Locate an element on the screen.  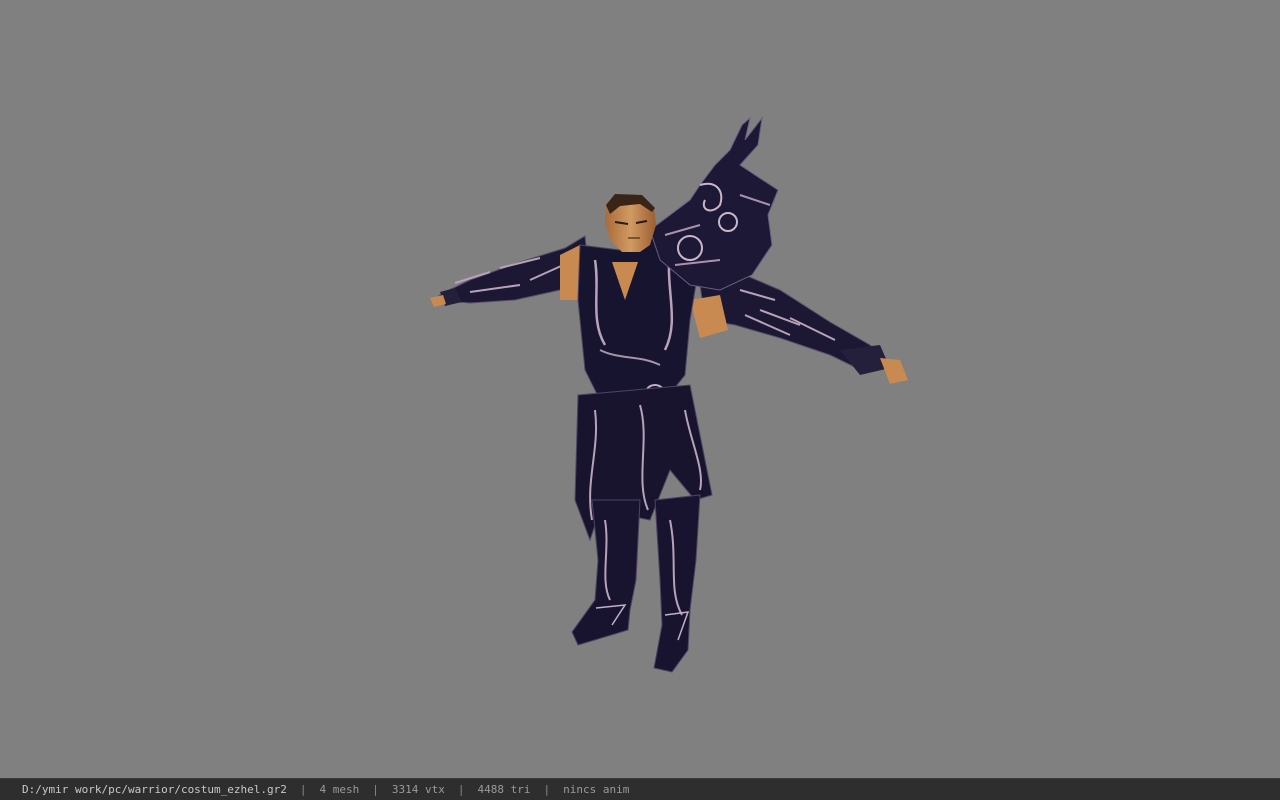
mesh-count: 4 mesh is located at coordinates (339, 789).